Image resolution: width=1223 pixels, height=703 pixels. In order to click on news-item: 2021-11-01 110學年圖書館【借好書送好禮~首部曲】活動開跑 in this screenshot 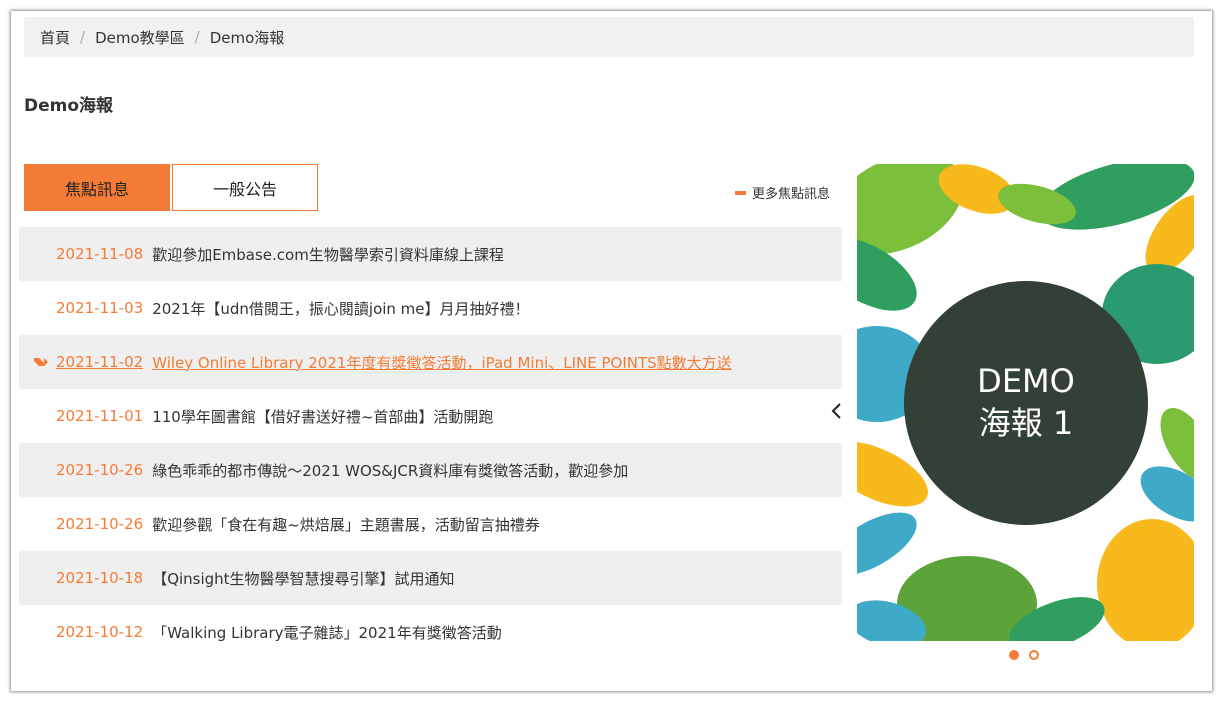, I will do `click(430, 416)`.